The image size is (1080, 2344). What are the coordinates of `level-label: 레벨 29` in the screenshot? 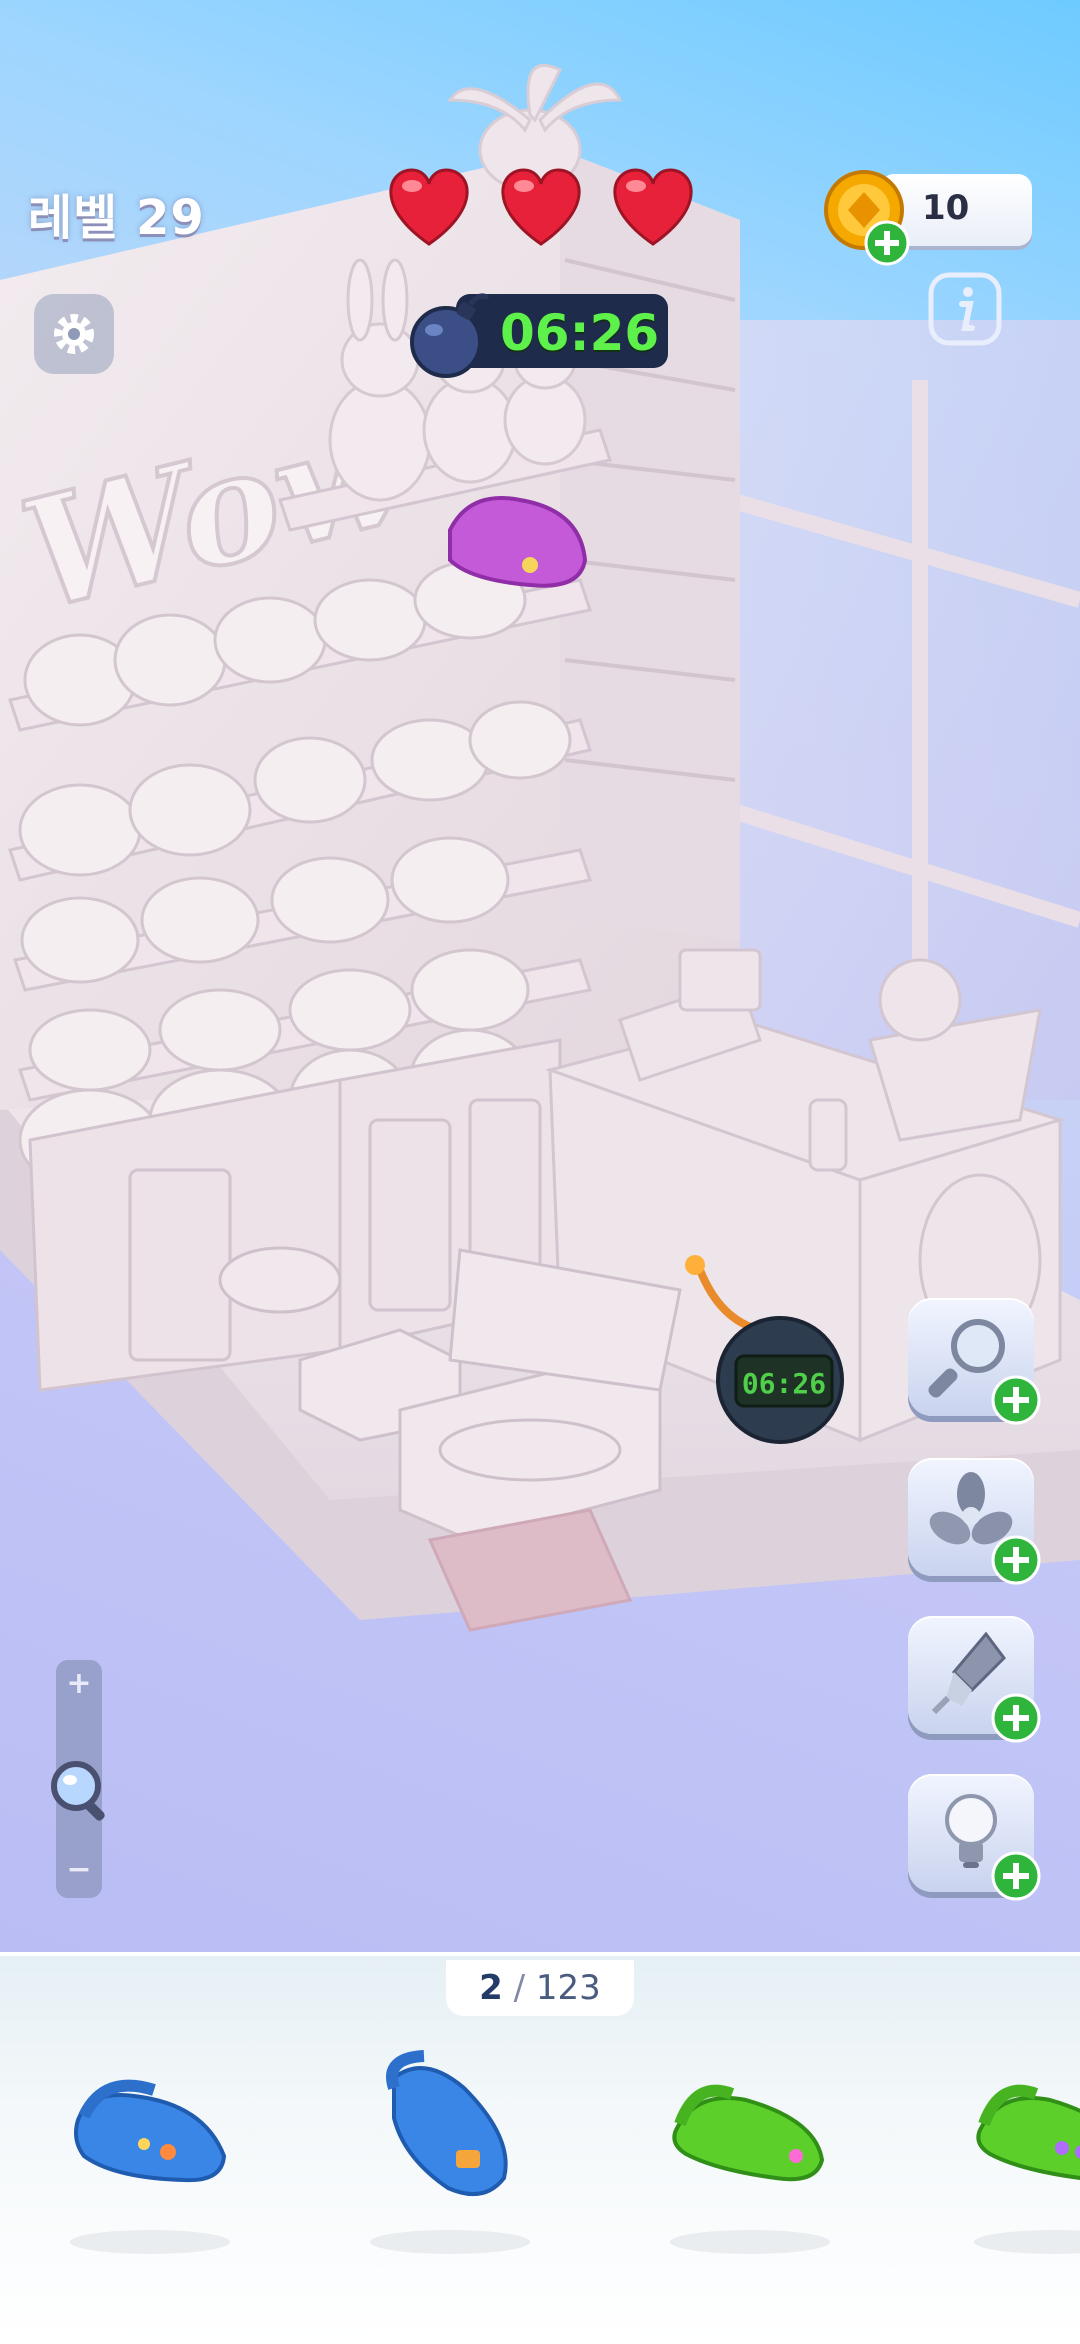 It's located at (116, 218).